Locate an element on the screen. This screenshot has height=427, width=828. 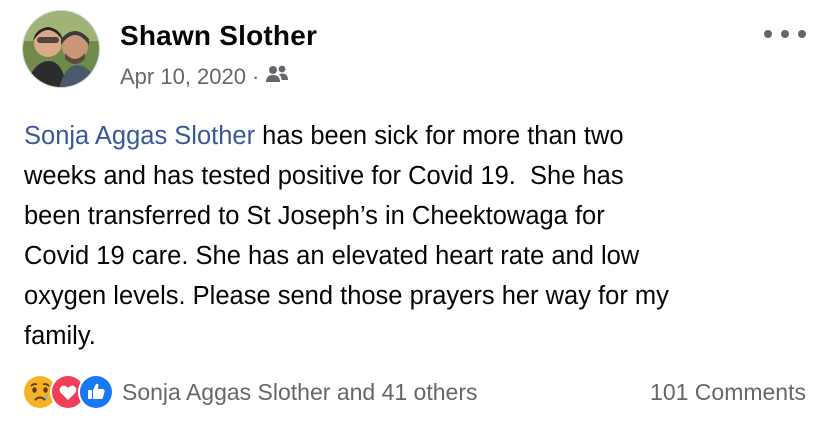
post-meta: Apr 10, 2020 · is located at coordinates (204, 77).